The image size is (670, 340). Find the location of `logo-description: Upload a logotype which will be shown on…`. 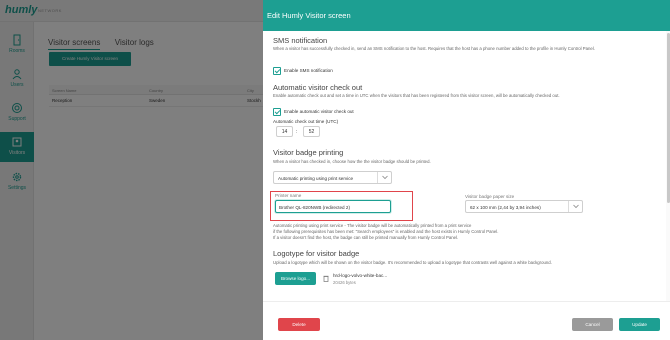

logo-description: Upload a logotype which will be shown on… is located at coordinates (412, 262).